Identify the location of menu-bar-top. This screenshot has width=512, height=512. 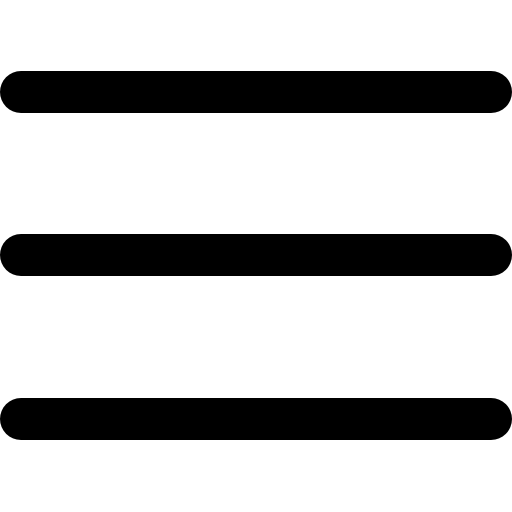
(256, 92).